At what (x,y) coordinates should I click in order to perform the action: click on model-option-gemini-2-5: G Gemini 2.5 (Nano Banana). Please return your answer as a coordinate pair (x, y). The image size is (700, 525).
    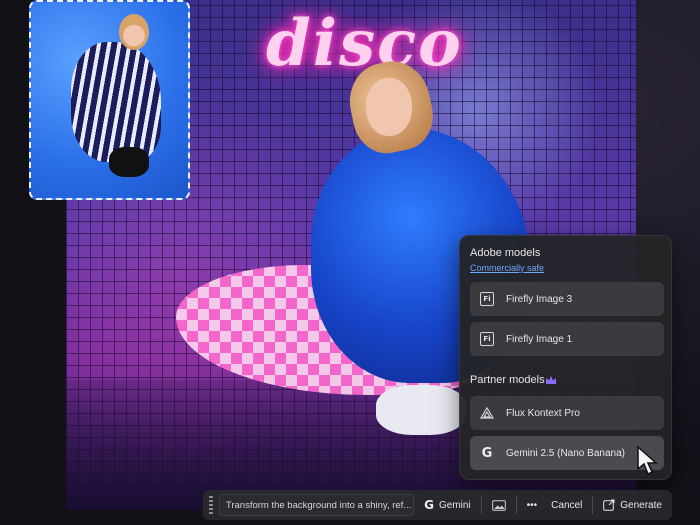
    Looking at the image, I should click on (567, 453).